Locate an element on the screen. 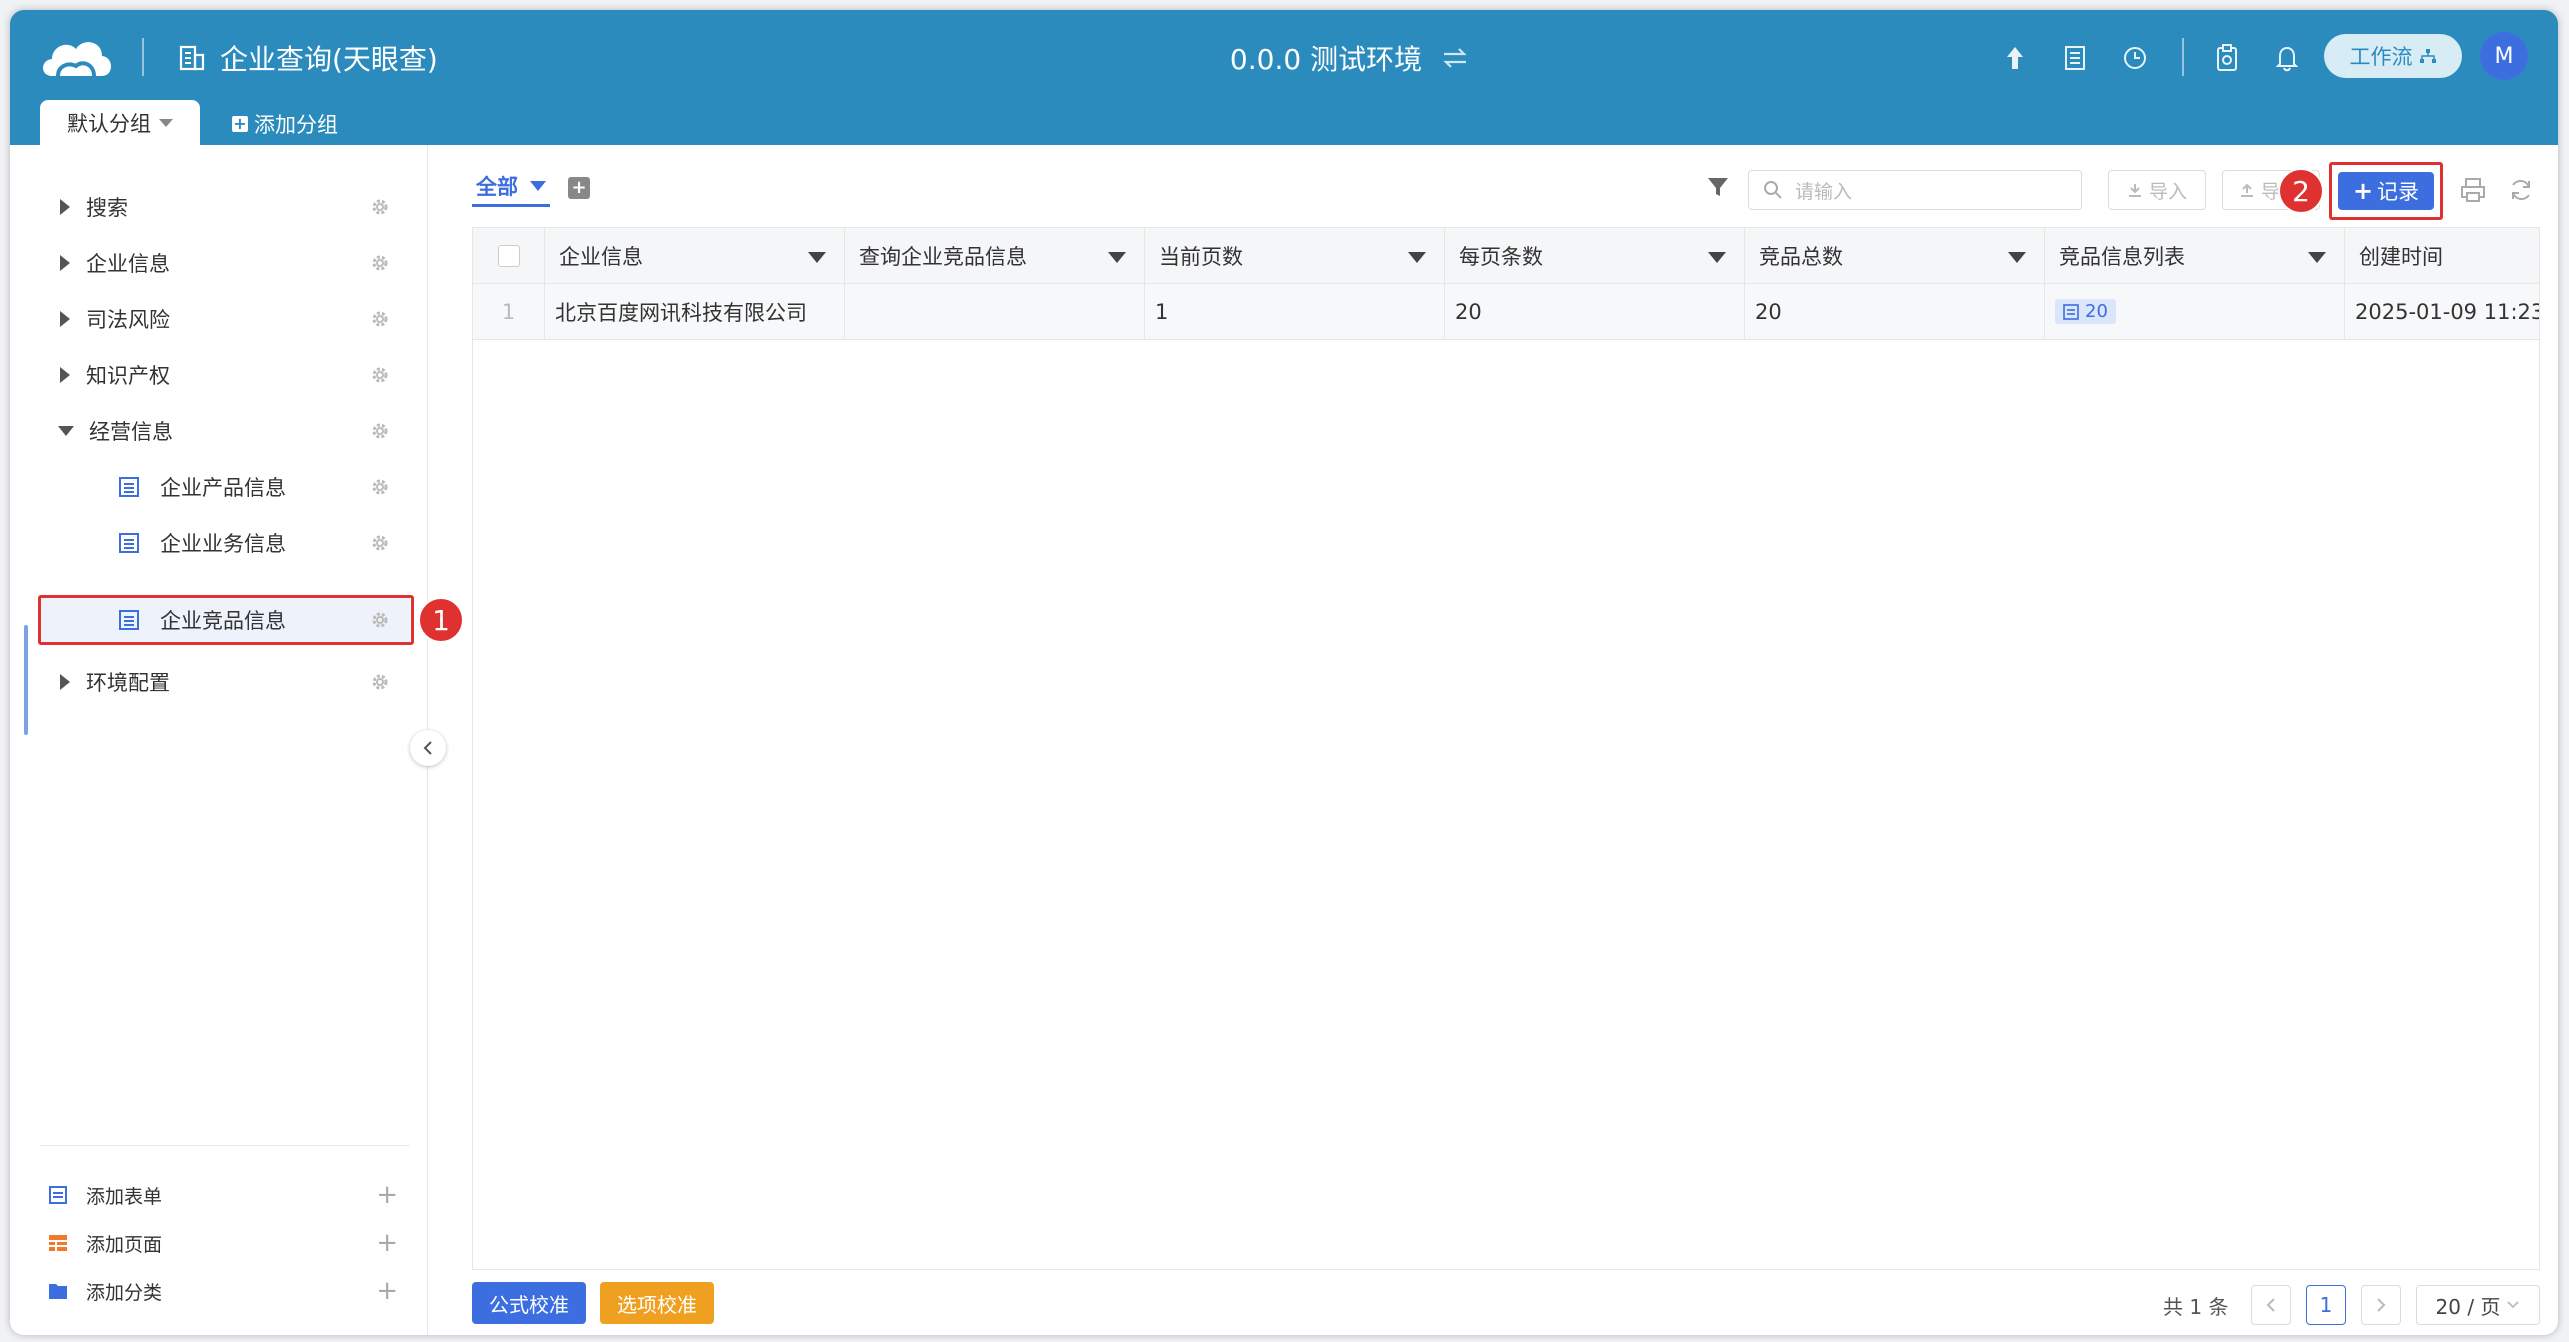  search-input: 请输入 is located at coordinates (1915, 190).